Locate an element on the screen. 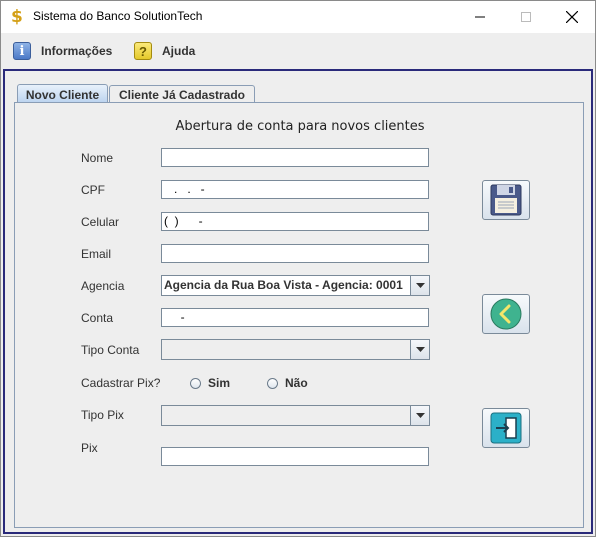 The height and width of the screenshot is (537, 596). close-button is located at coordinates (572, 17).